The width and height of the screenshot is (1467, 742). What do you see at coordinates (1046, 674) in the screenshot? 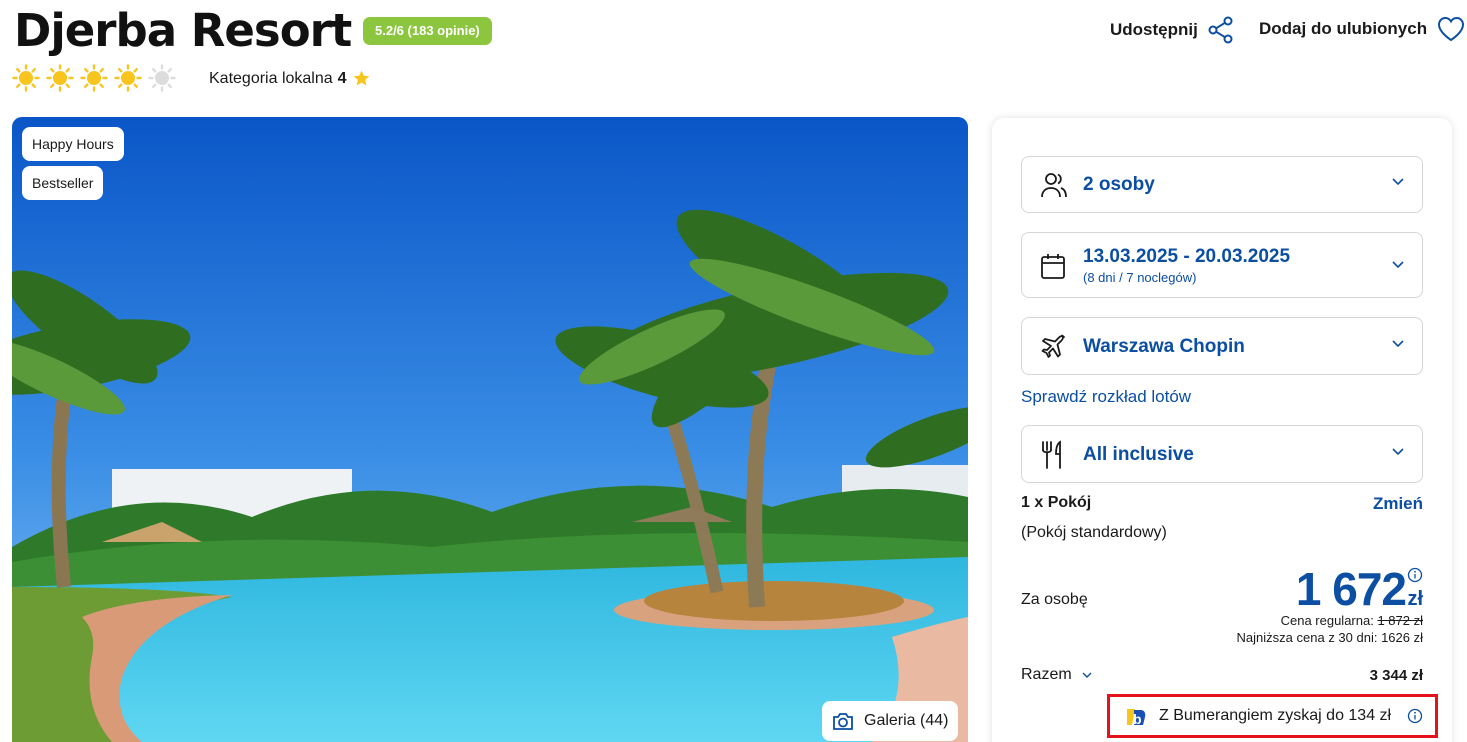
I see `total-label: Razem` at bounding box center [1046, 674].